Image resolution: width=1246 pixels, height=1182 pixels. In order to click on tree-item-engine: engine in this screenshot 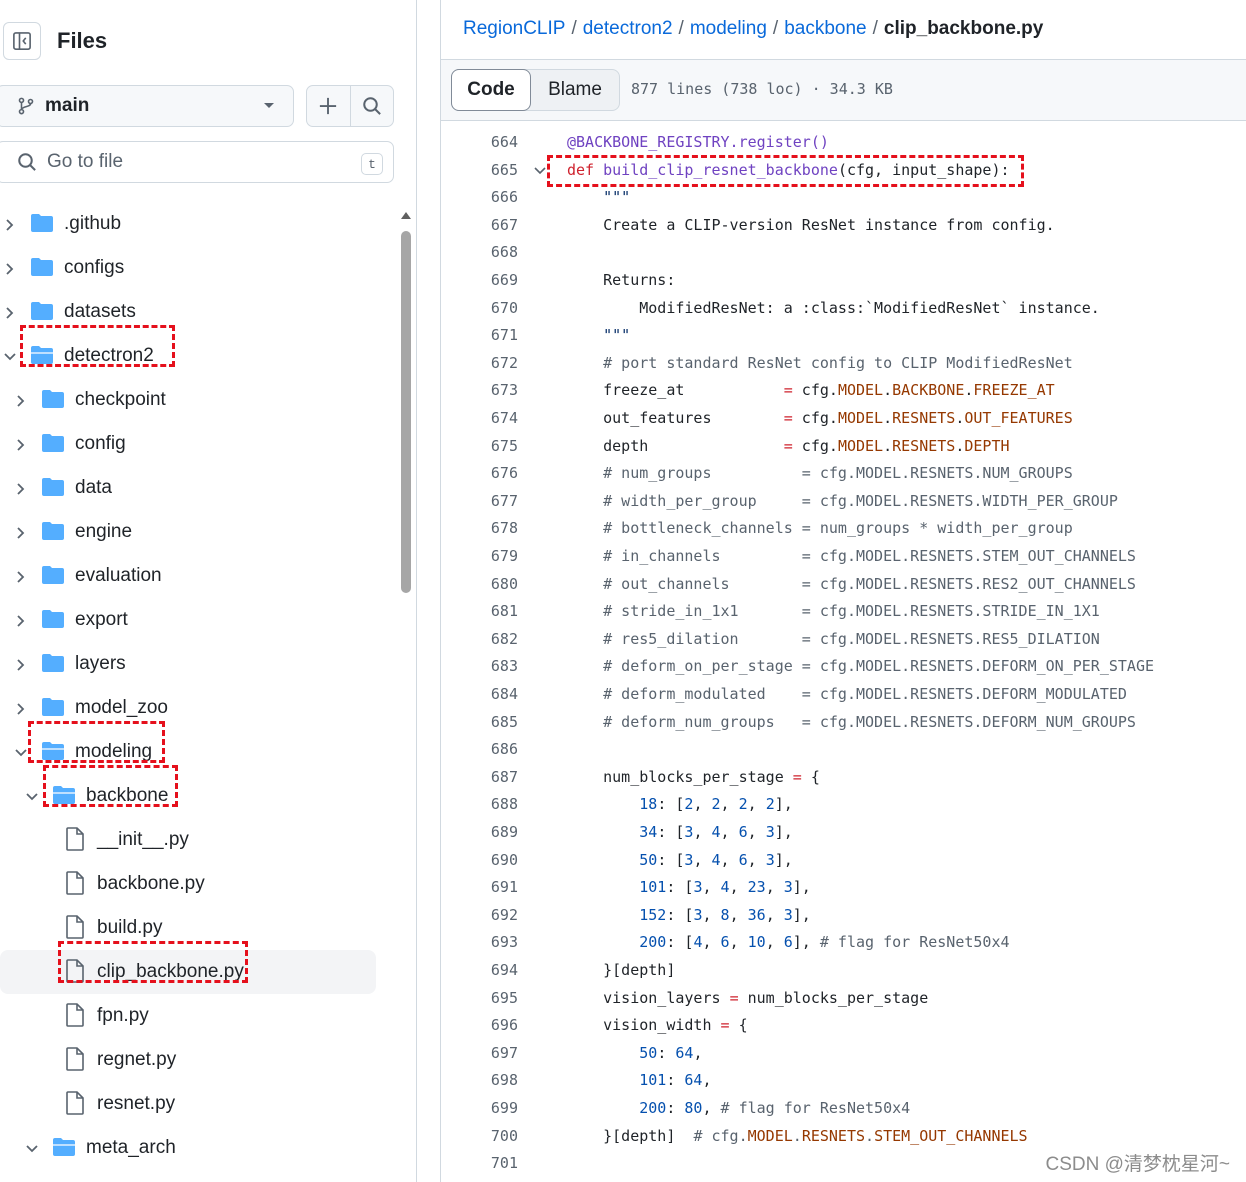, I will do `click(195, 532)`.